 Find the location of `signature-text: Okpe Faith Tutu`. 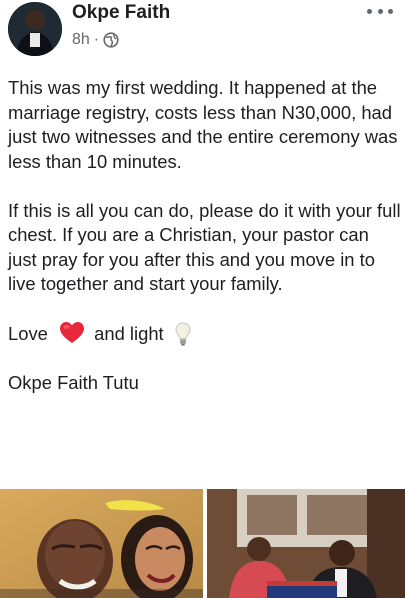

signature-text: Okpe Faith Tutu is located at coordinates (73, 382).